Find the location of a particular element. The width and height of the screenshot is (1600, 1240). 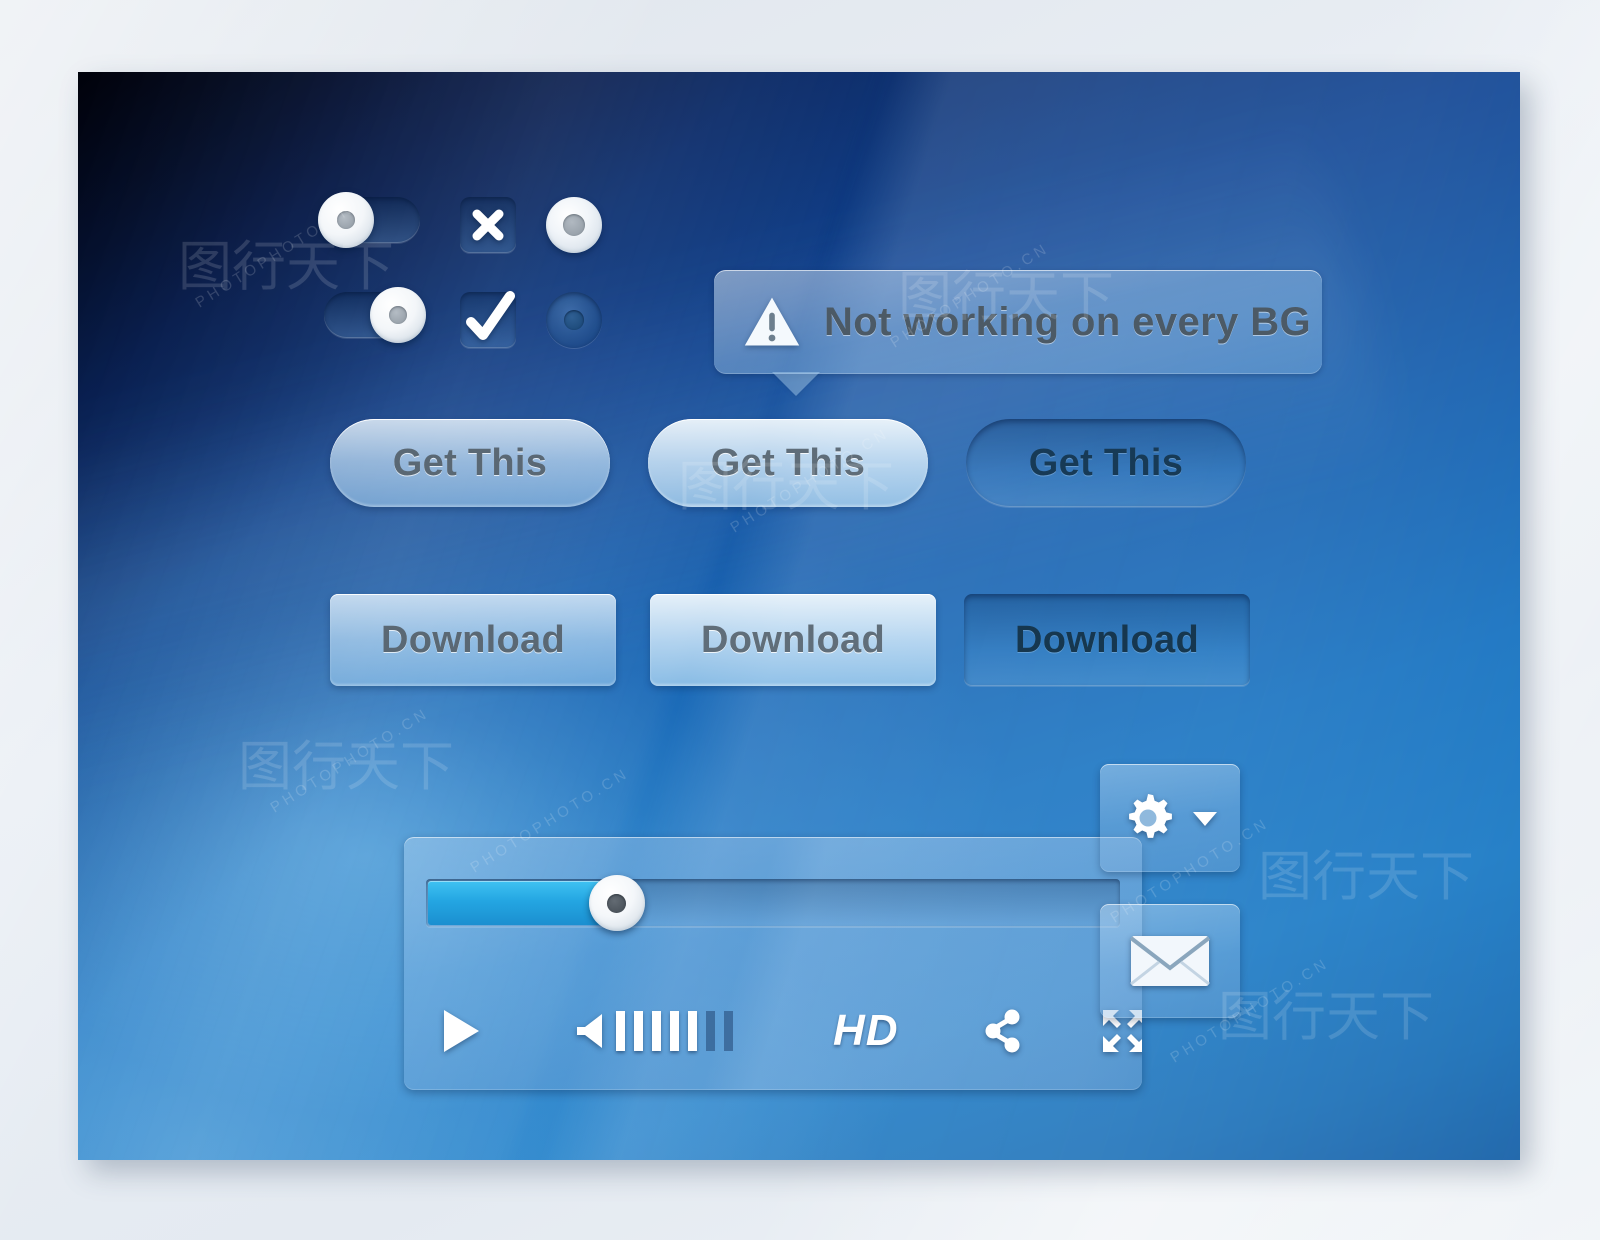

share-button is located at coordinates (1003, 1031).